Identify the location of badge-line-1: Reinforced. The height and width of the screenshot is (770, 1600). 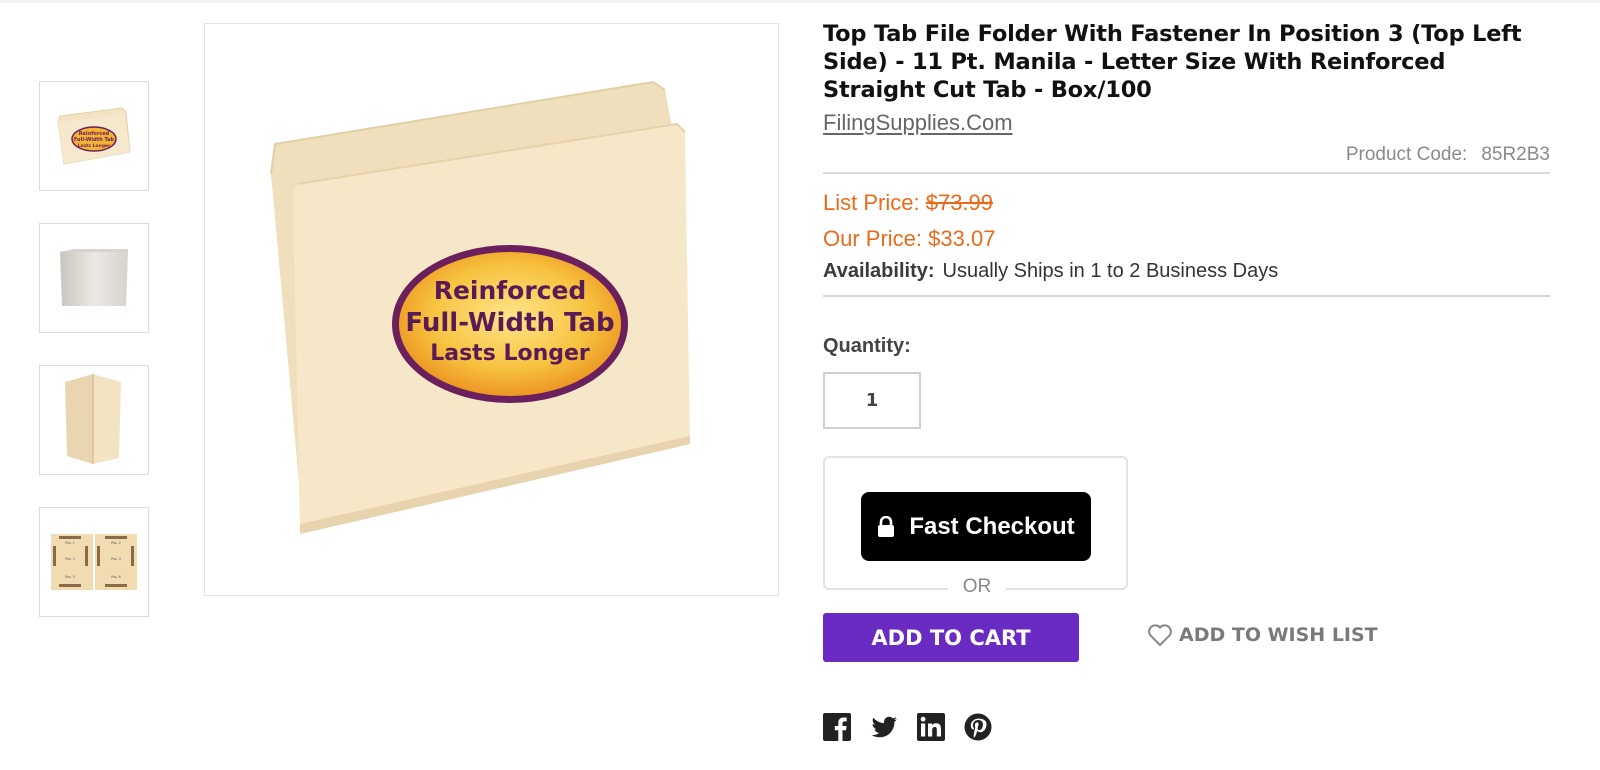
(510, 290).